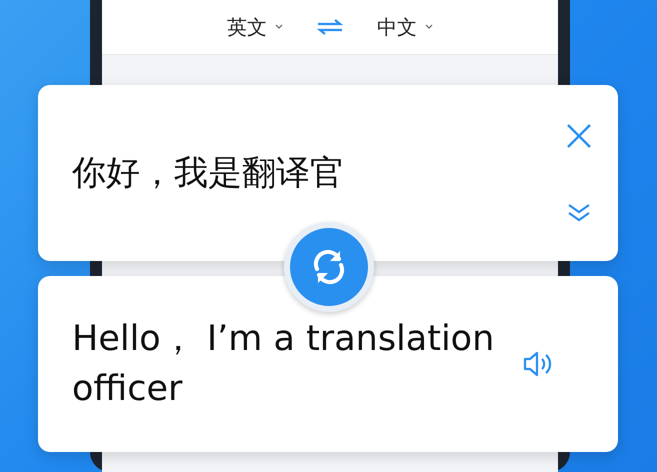 This screenshot has height=472, width=657. What do you see at coordinates (579, 213) in the screenshot?
I see `double-chevron-icon` at bounding box center [579, 213].